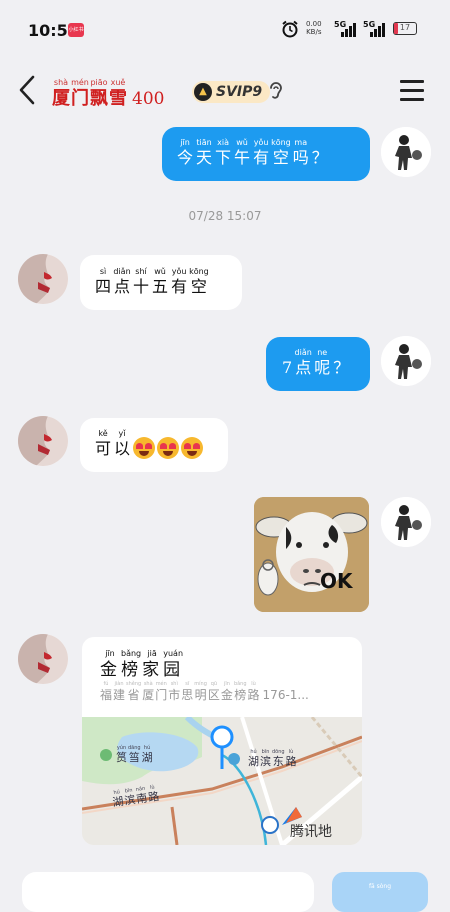  Describe the element at coordinates (122, 286) in the screenshot. I see `hanzi: 点` at that location.